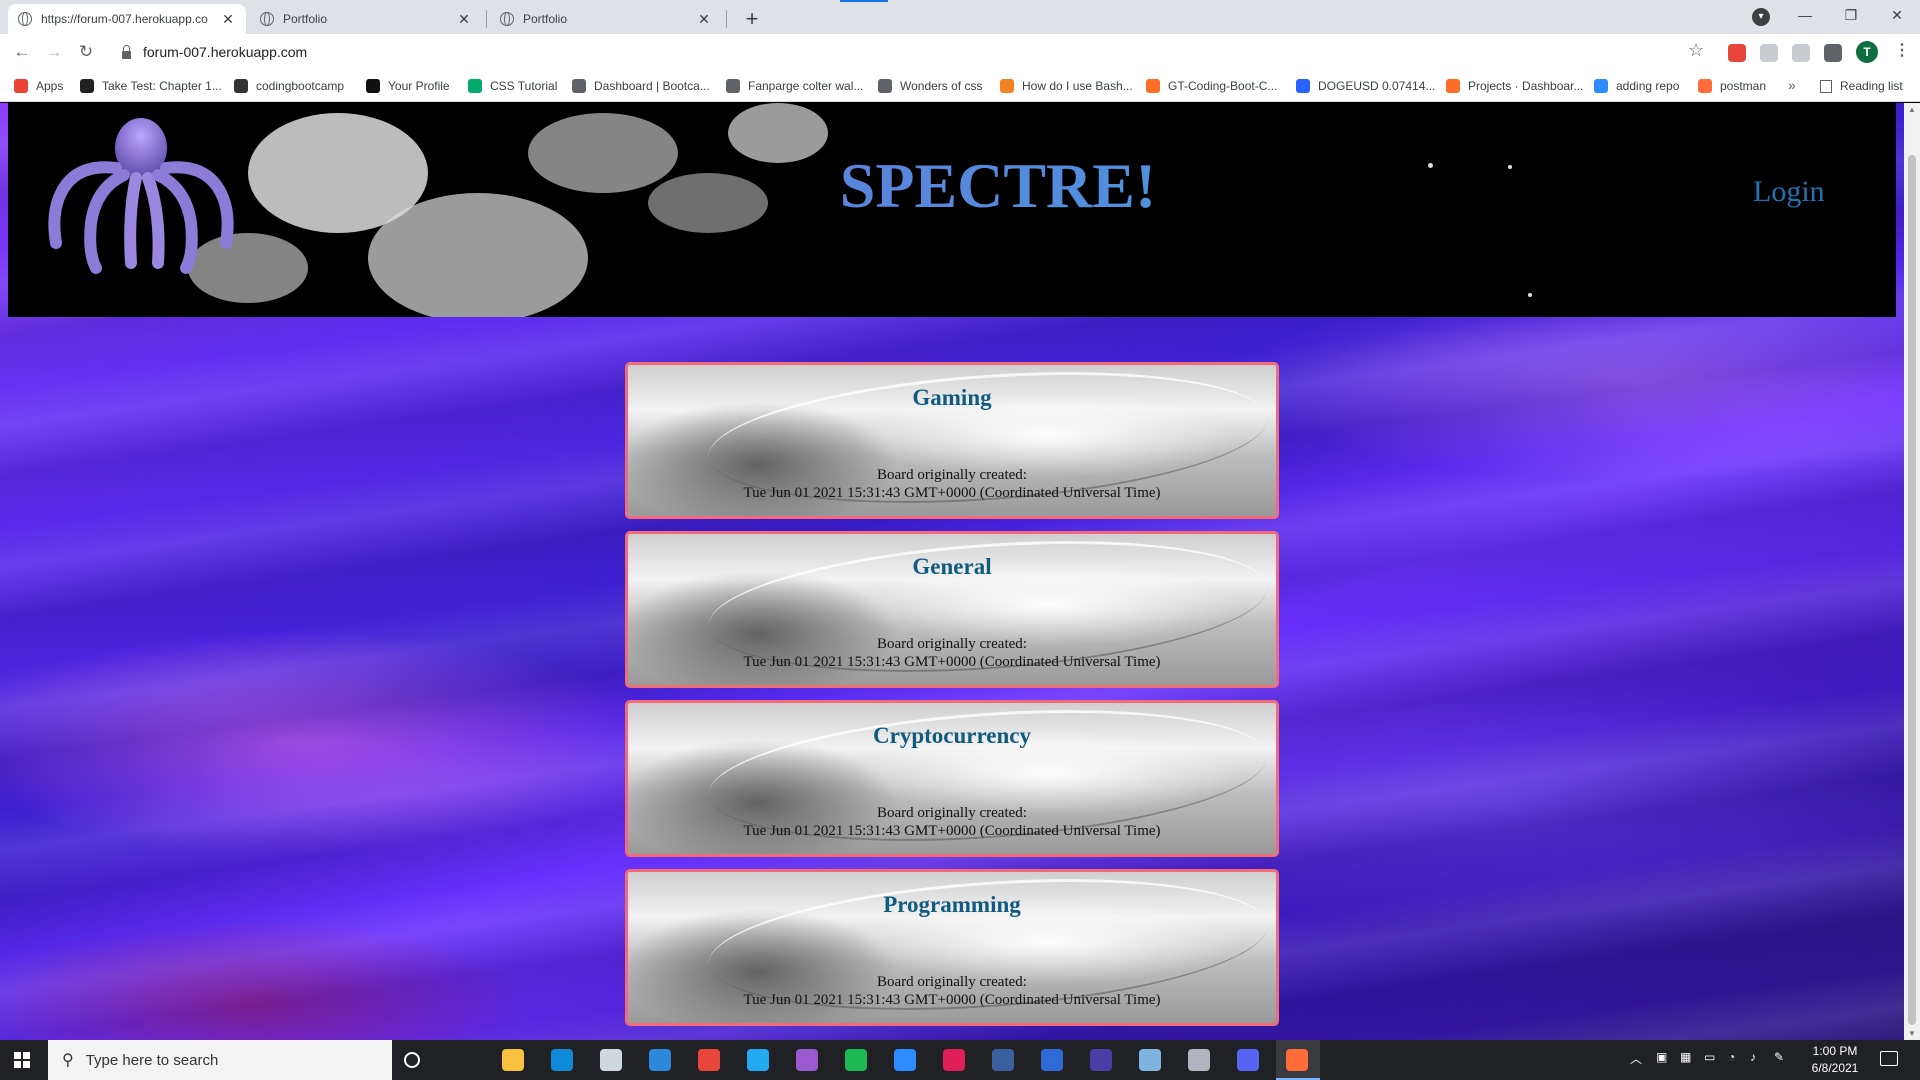  I want to click on lock-icon, so click(126, 52).